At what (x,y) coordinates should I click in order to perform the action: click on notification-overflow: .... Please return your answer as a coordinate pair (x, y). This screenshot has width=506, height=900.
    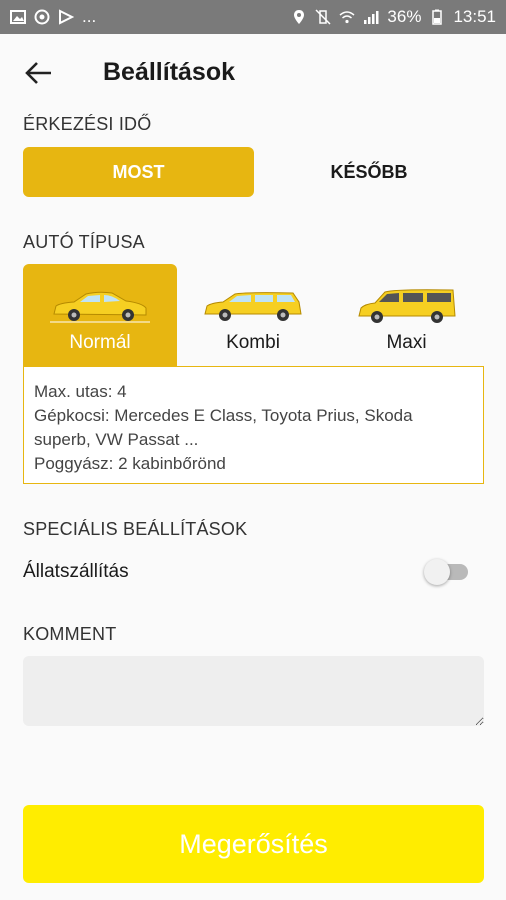
    Looking at the image, I should click on (89, 16).